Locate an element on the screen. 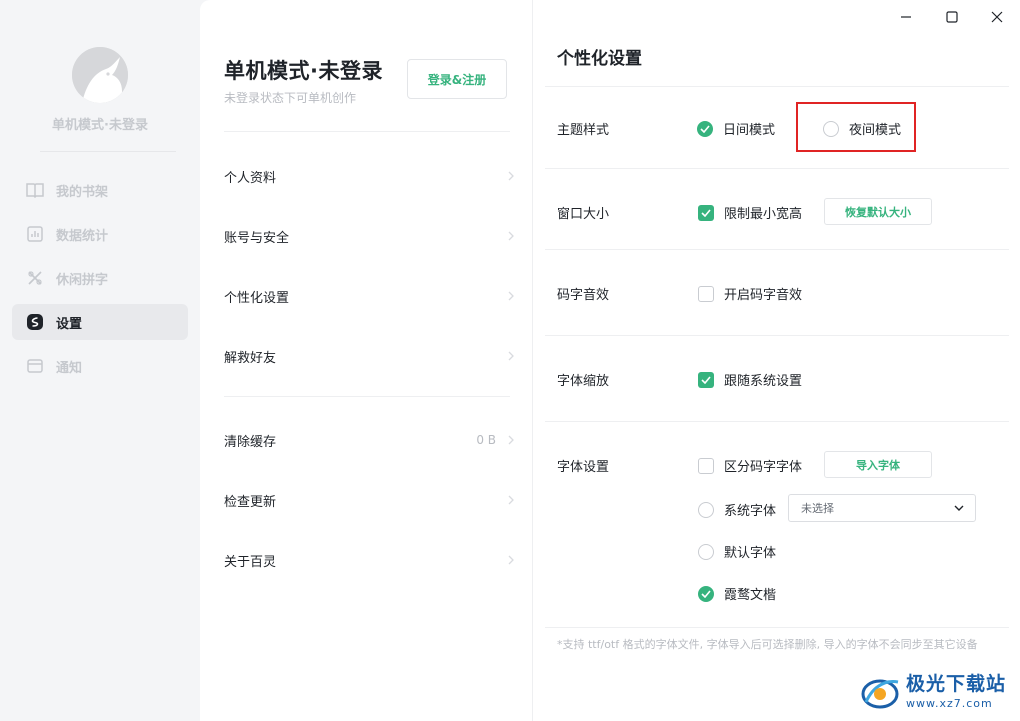 This screenshot has height=721, width=1020. watermark-url: www.xz7.com is located at coordinates (949, 703).